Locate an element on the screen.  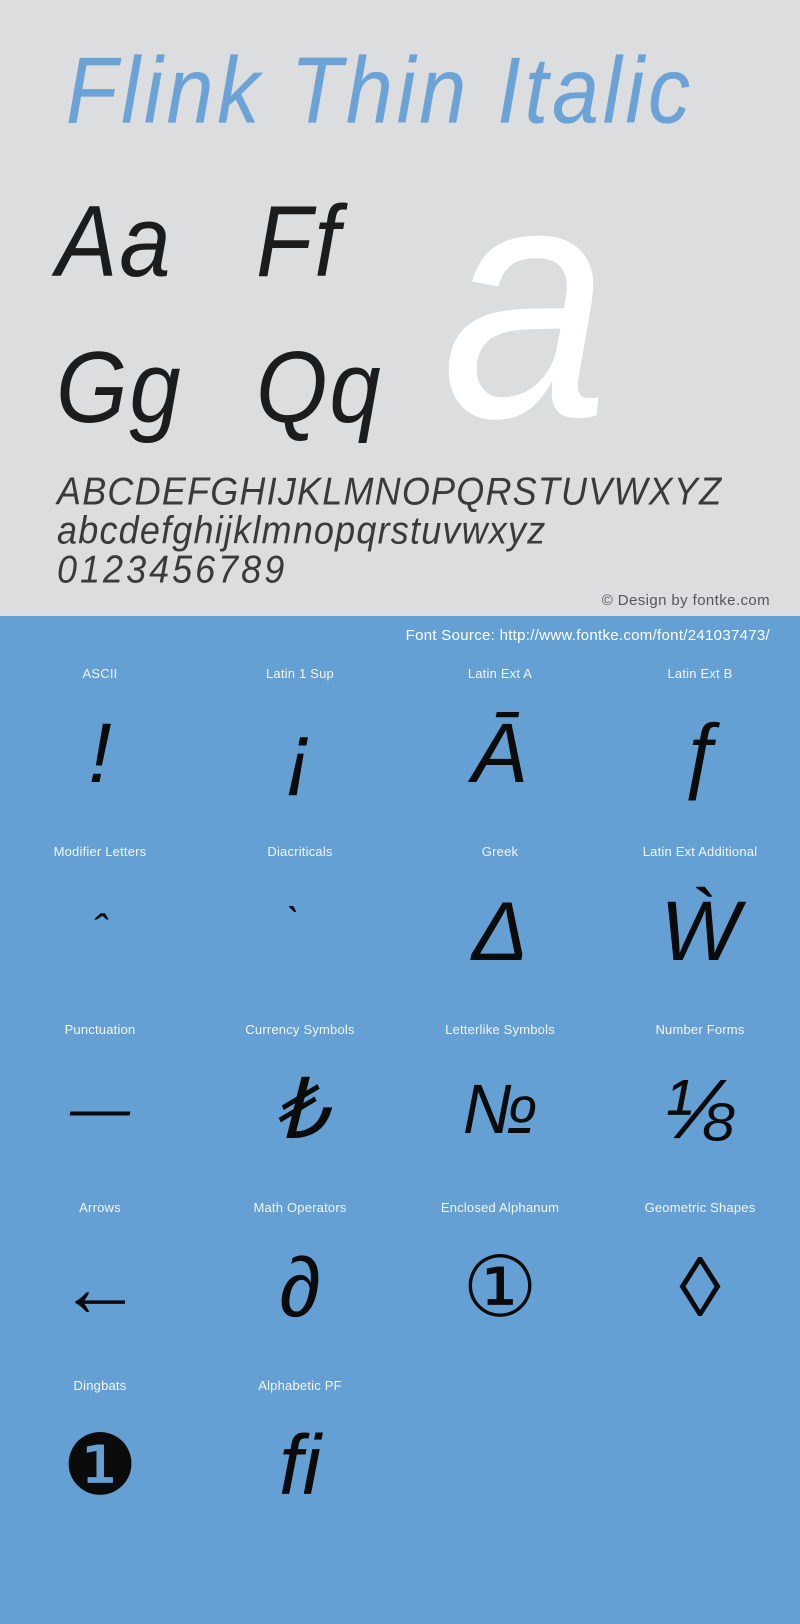
coverage-glyph: ❶ is located at coordinates (100, 1465).